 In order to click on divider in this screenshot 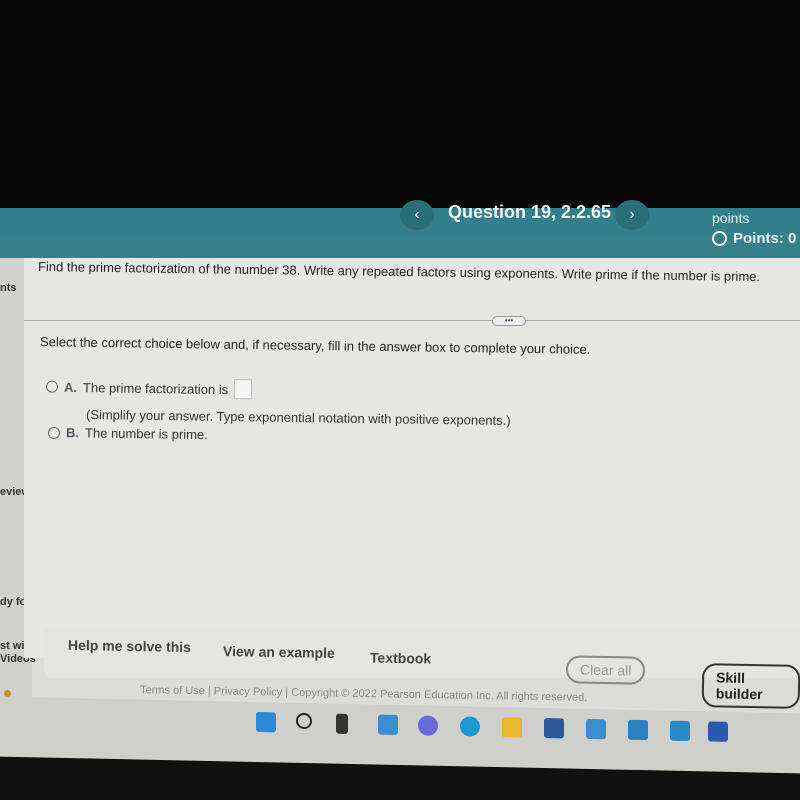, I will do `click(412, 320)`.